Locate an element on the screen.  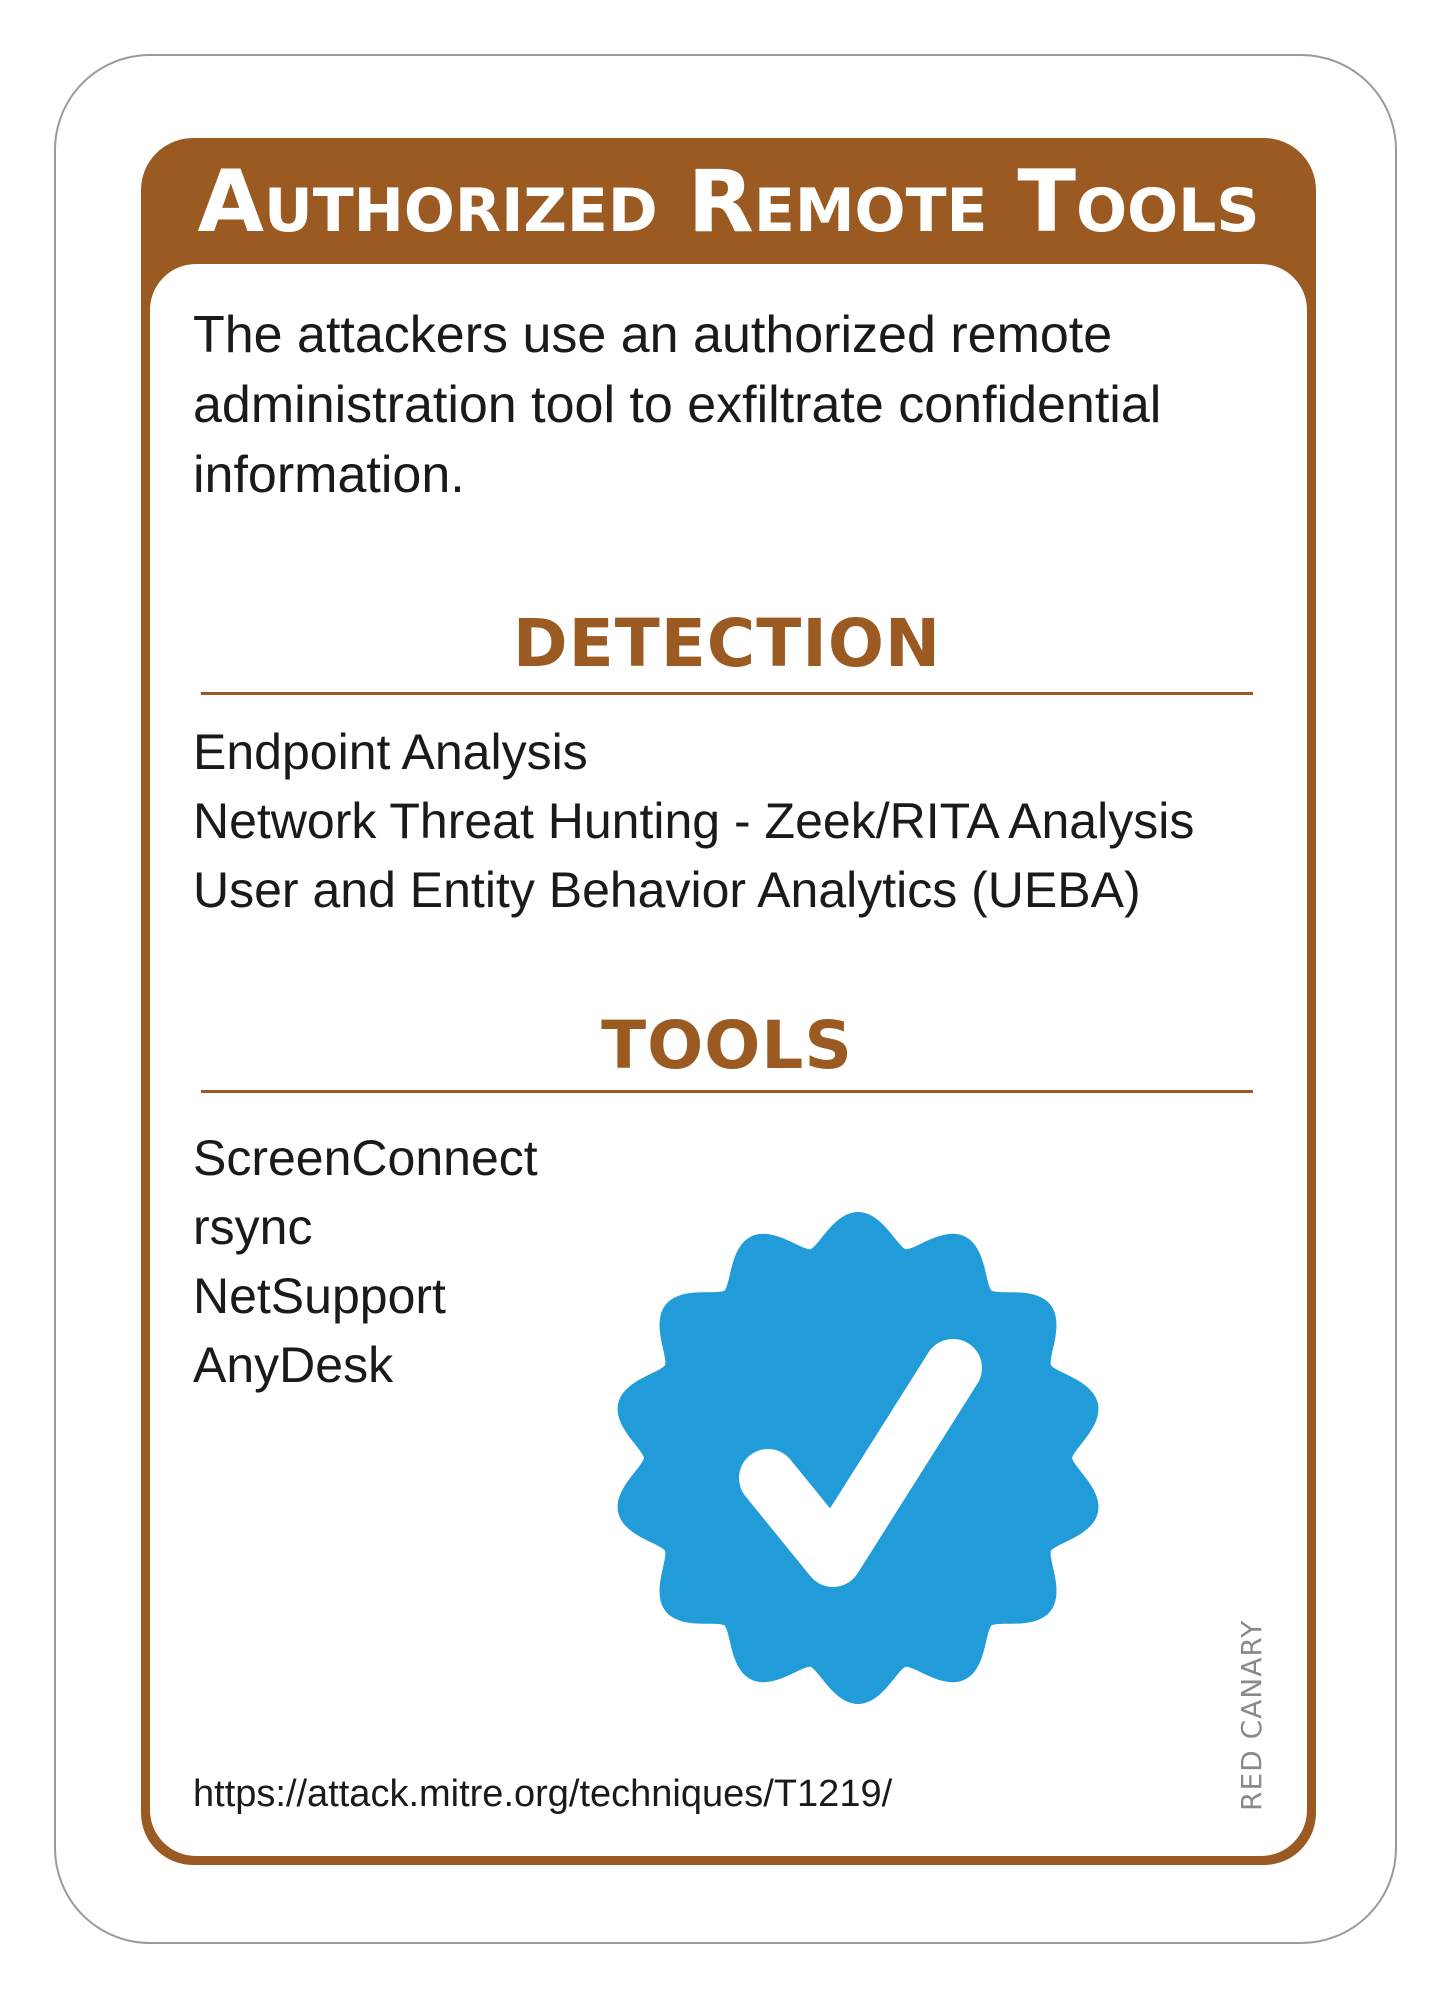
tool-item: NetSupport is located at coordinates (319, 1296).